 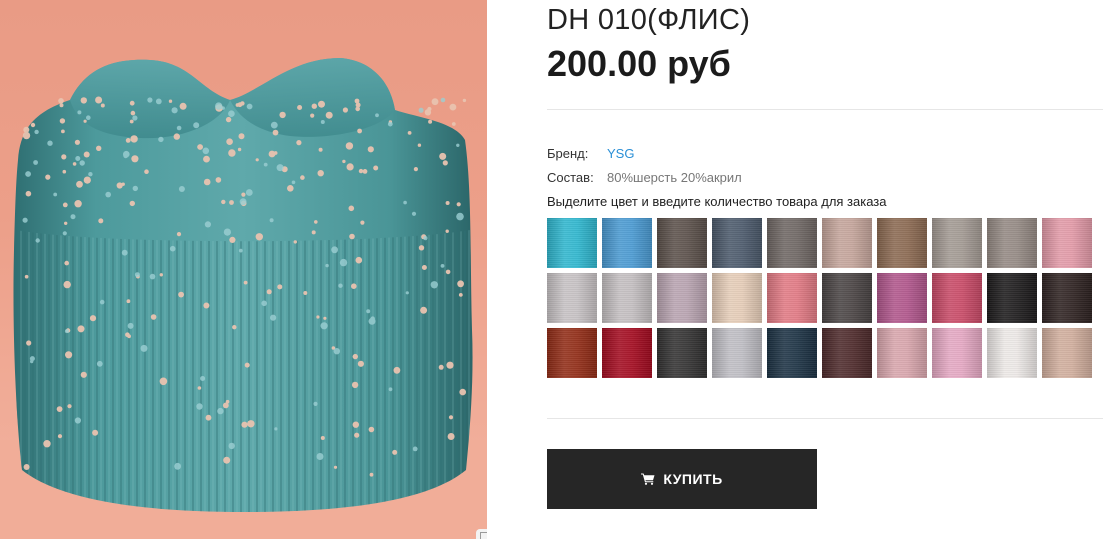 What do you see at coordinates (639, 63) in the screenshot?
I see `product-price: 200.00 руб` at bounding box center [639, 63].